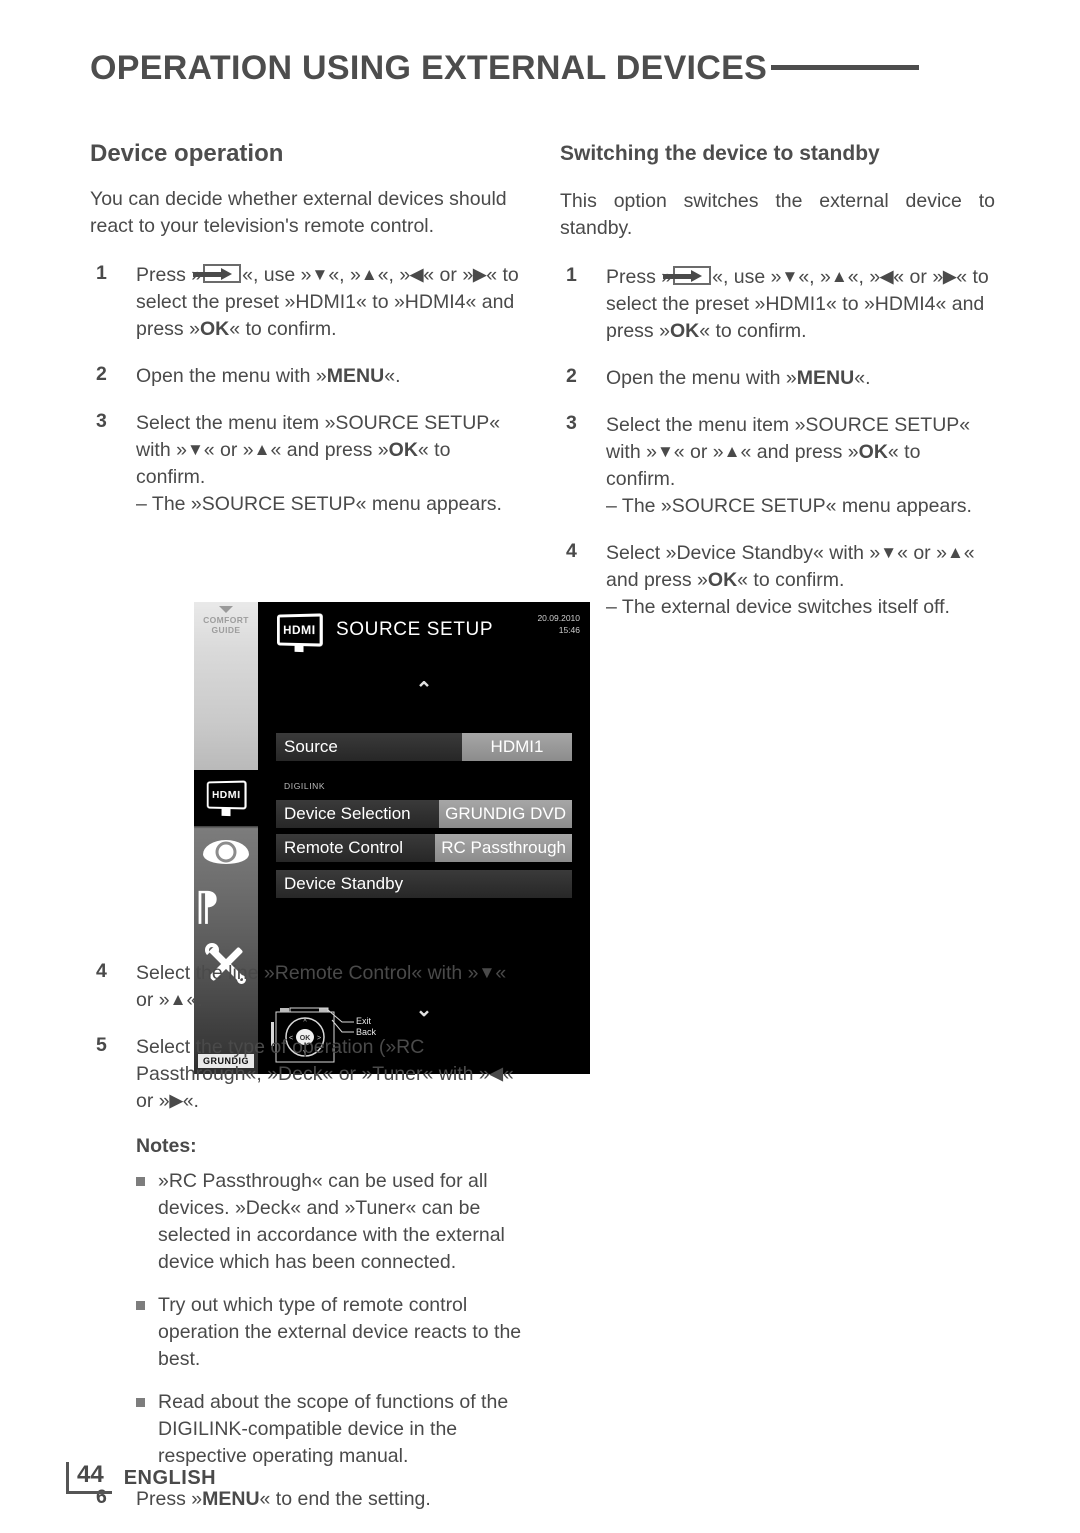 This screenshot has width=1080, height=1533. What do you see at coordinates (540, 76) in the screenshot?
I see `page-header: OPERATION USING EXTERNAL DEVICES` at bounding box center [540, 76].